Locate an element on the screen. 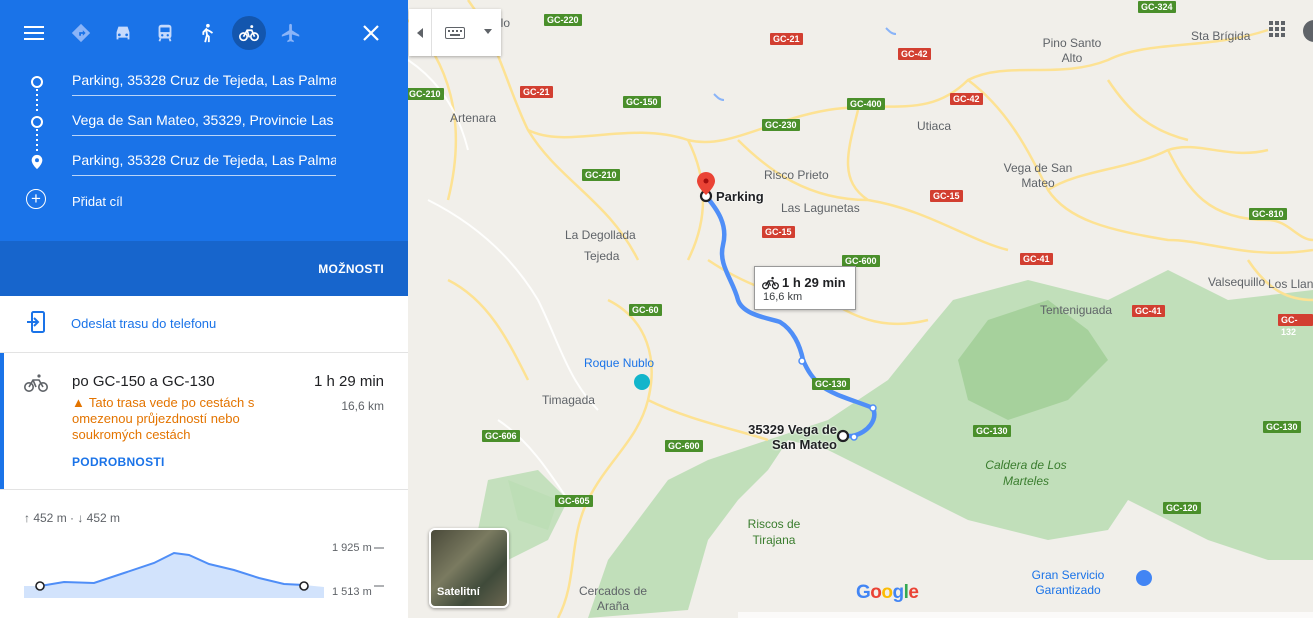  road-shield: GC-150 is located at coordinates (642, 102).